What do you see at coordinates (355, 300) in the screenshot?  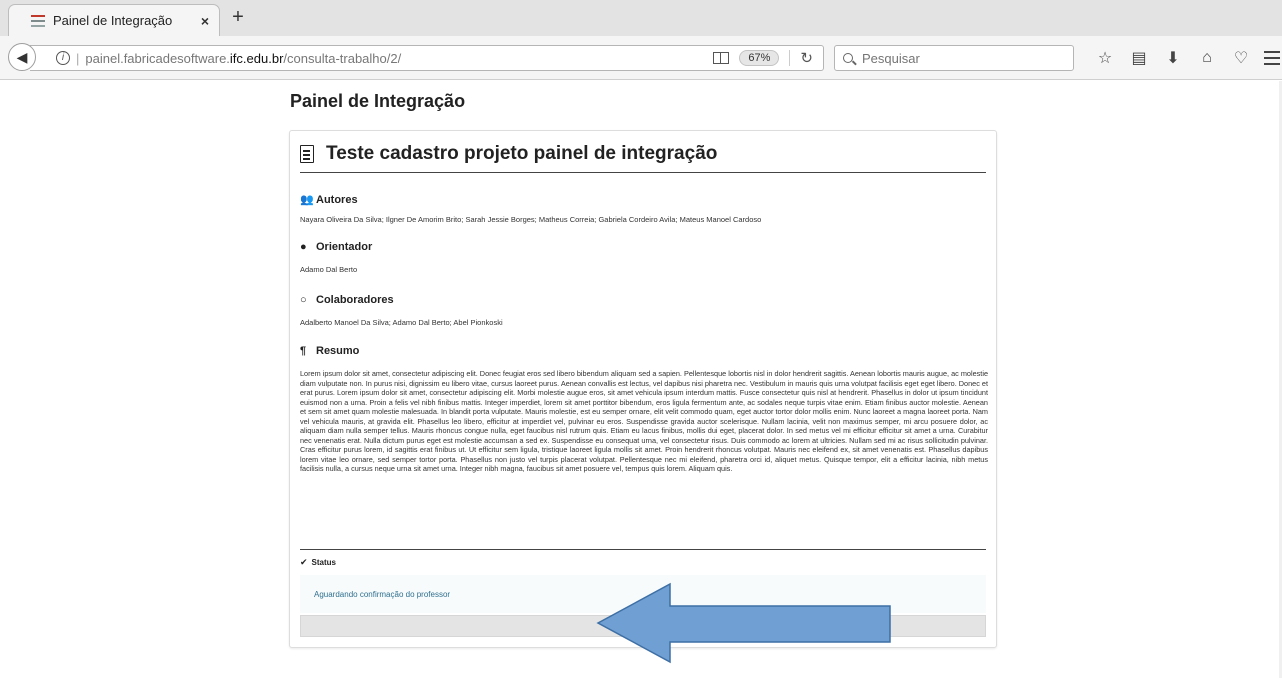 I see `colaboradores-title: Colaboradores` at bounding box center [355, 300].